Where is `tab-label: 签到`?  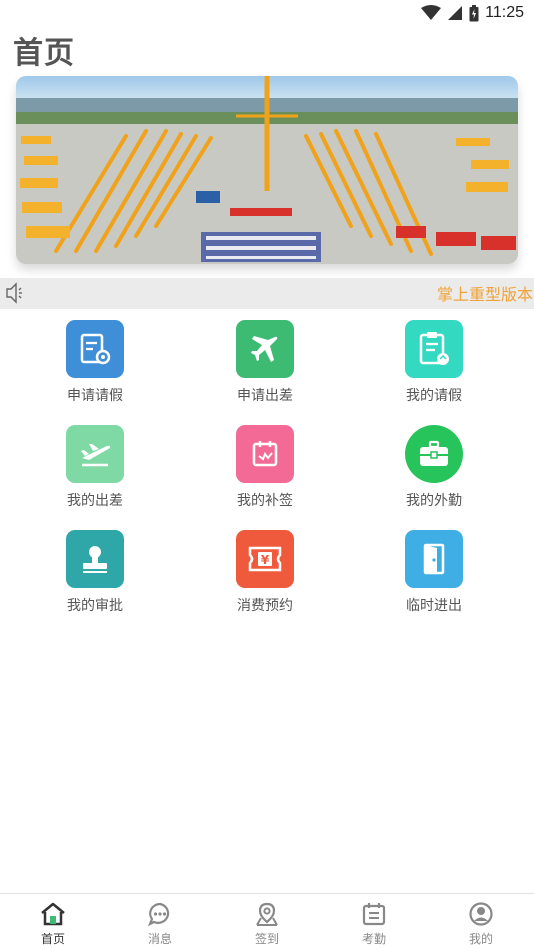 tab-label: 签到 is located at coordinates (266, 939).